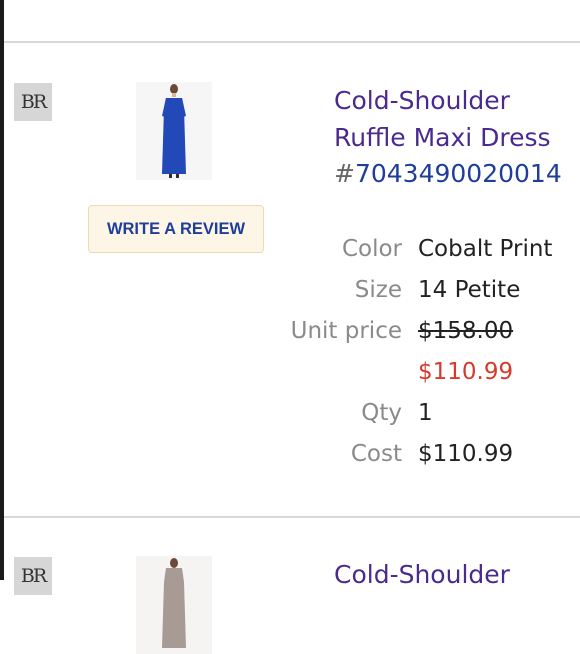 This screenshot has width=580, height=654. I want to click on color-value: Cobalt Print, so click(485, 249).